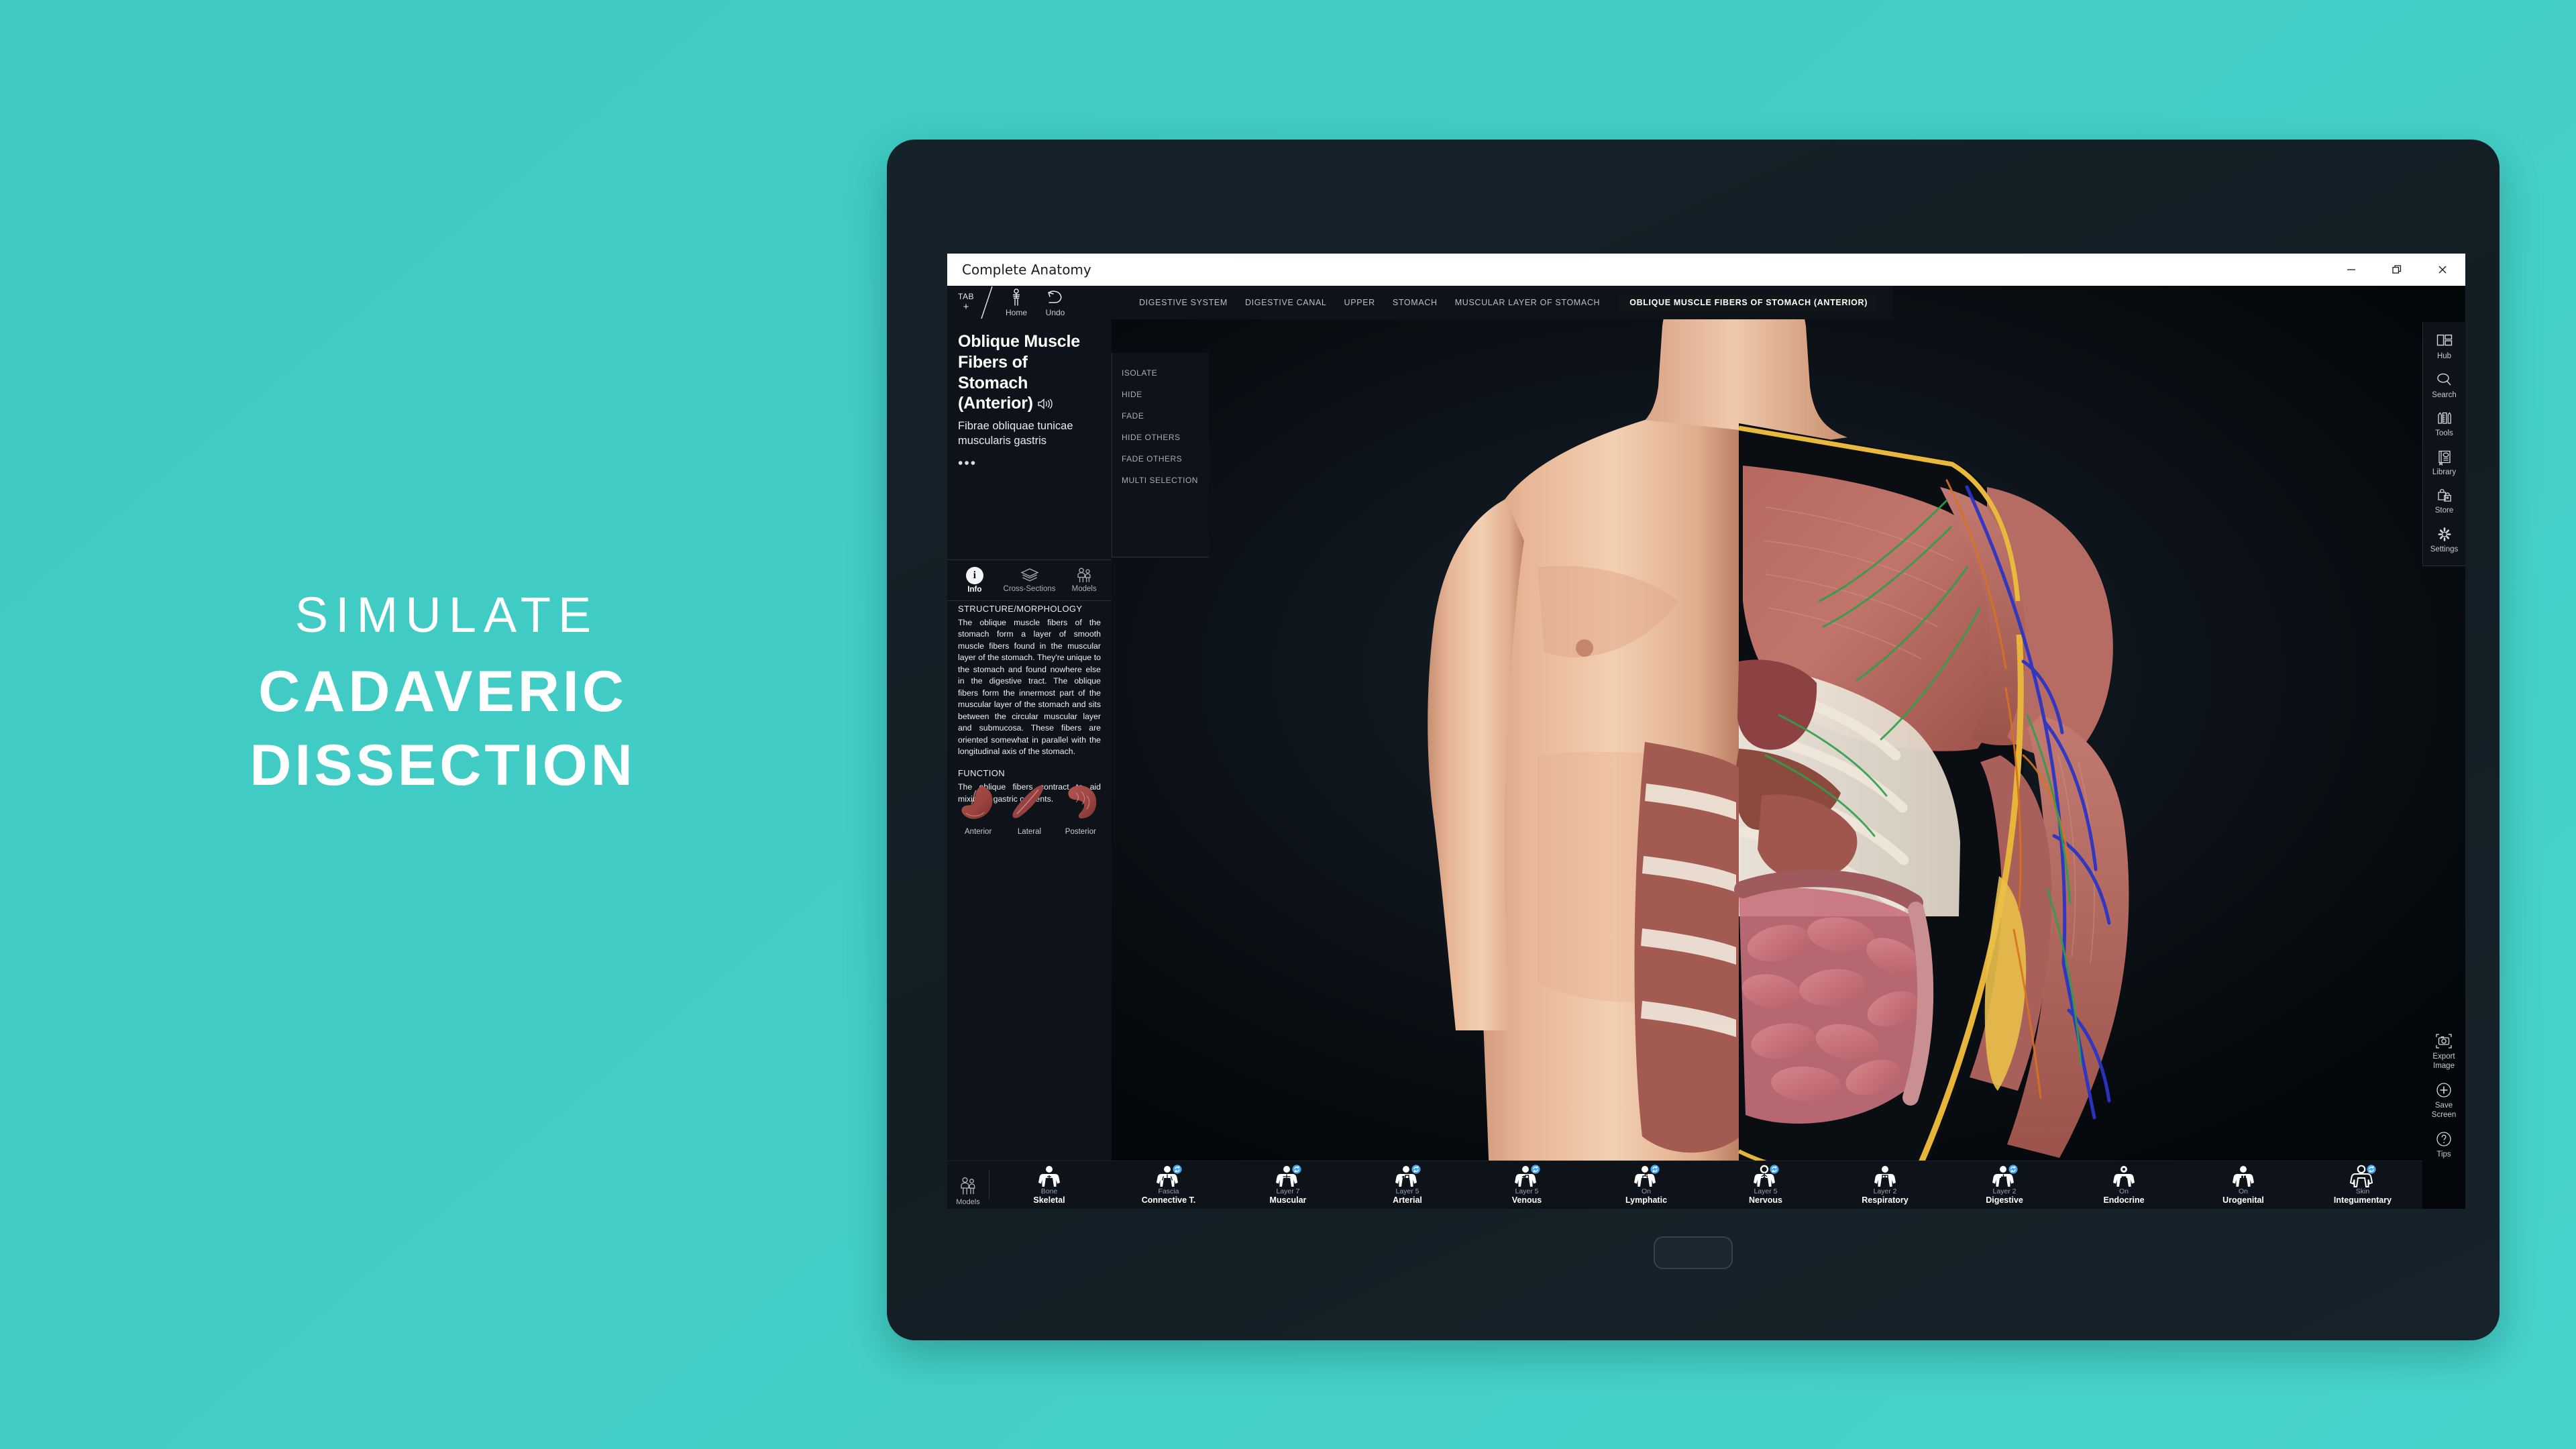  What do you see at coordinates (2444, 424) in the screenshot?
I see `sidebar-item-tools: Tools` at bounding box center [2444, 424].